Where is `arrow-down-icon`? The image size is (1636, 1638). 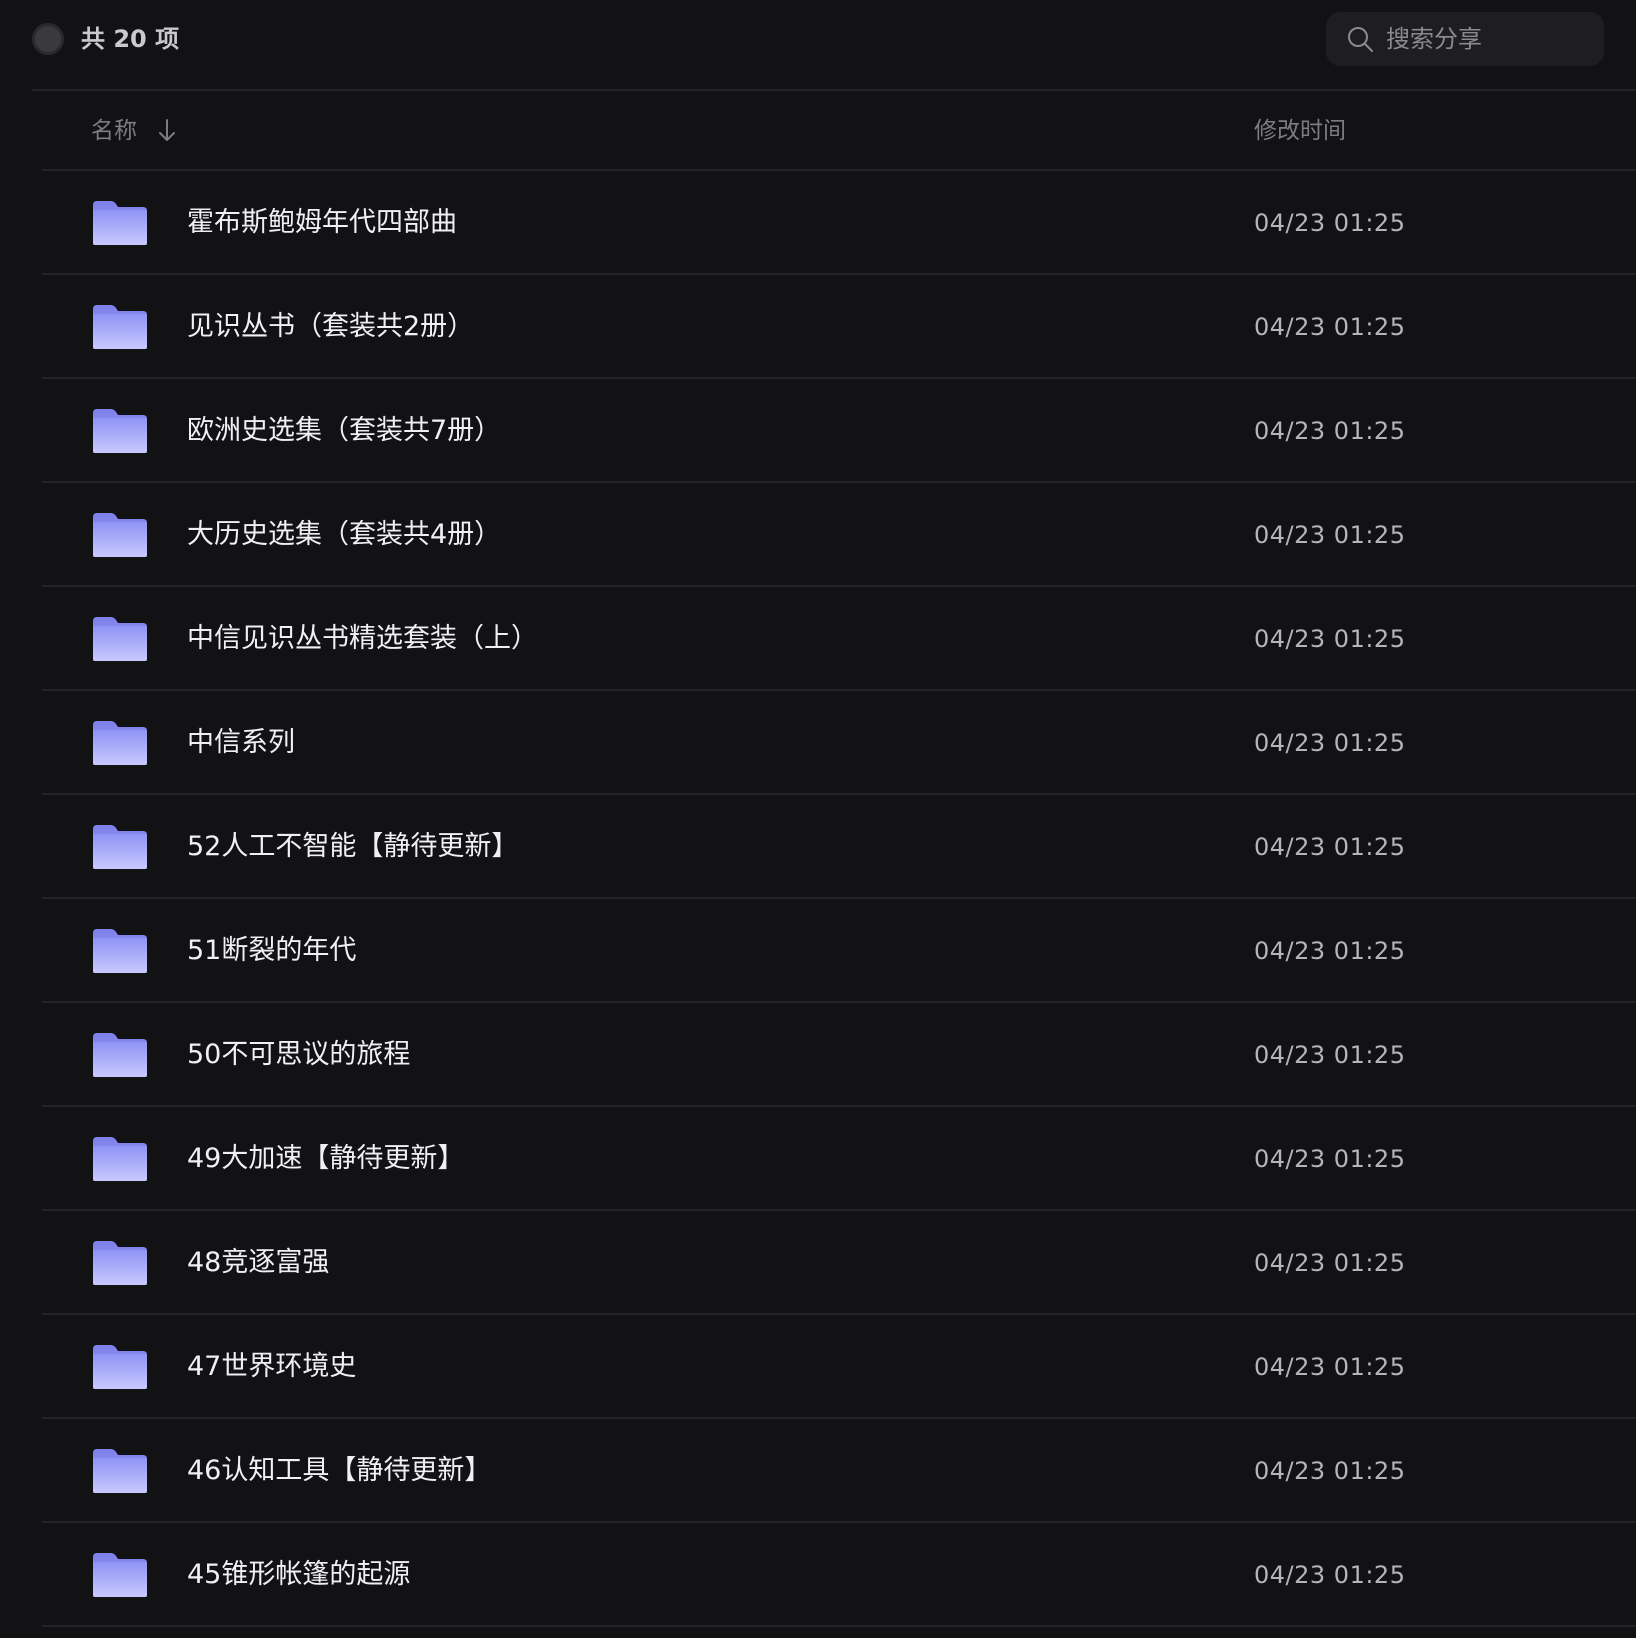
arrow-down-icon is located at coordinates (167, 131).